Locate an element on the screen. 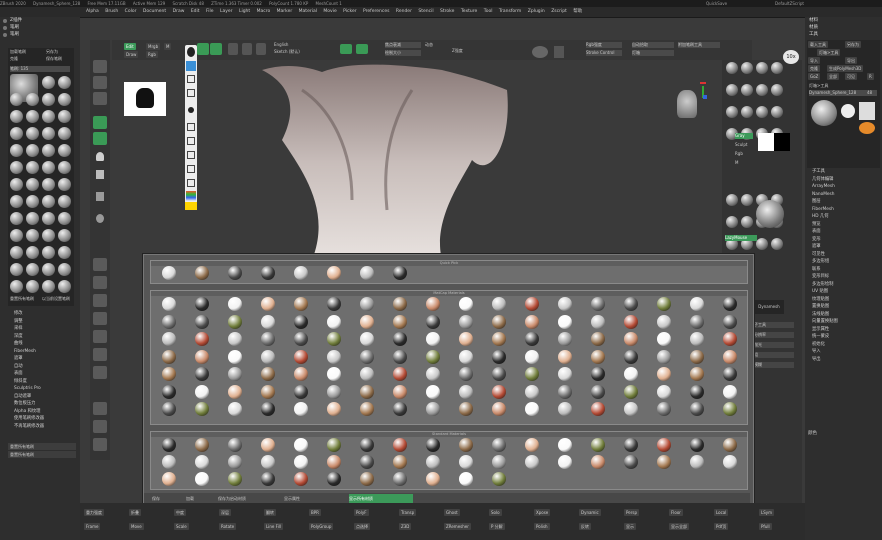  tool-list-item: FiberMesh is located at coordinates (845, 210).